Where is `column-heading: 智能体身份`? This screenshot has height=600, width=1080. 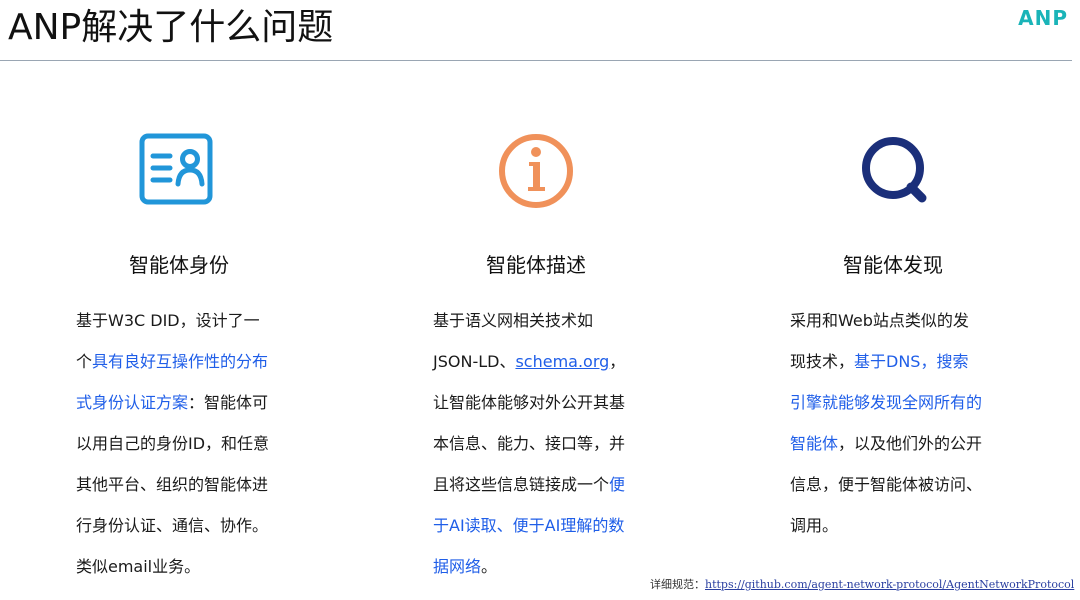
column-heading: 智能体身份 is located at coordinates (179, 265).